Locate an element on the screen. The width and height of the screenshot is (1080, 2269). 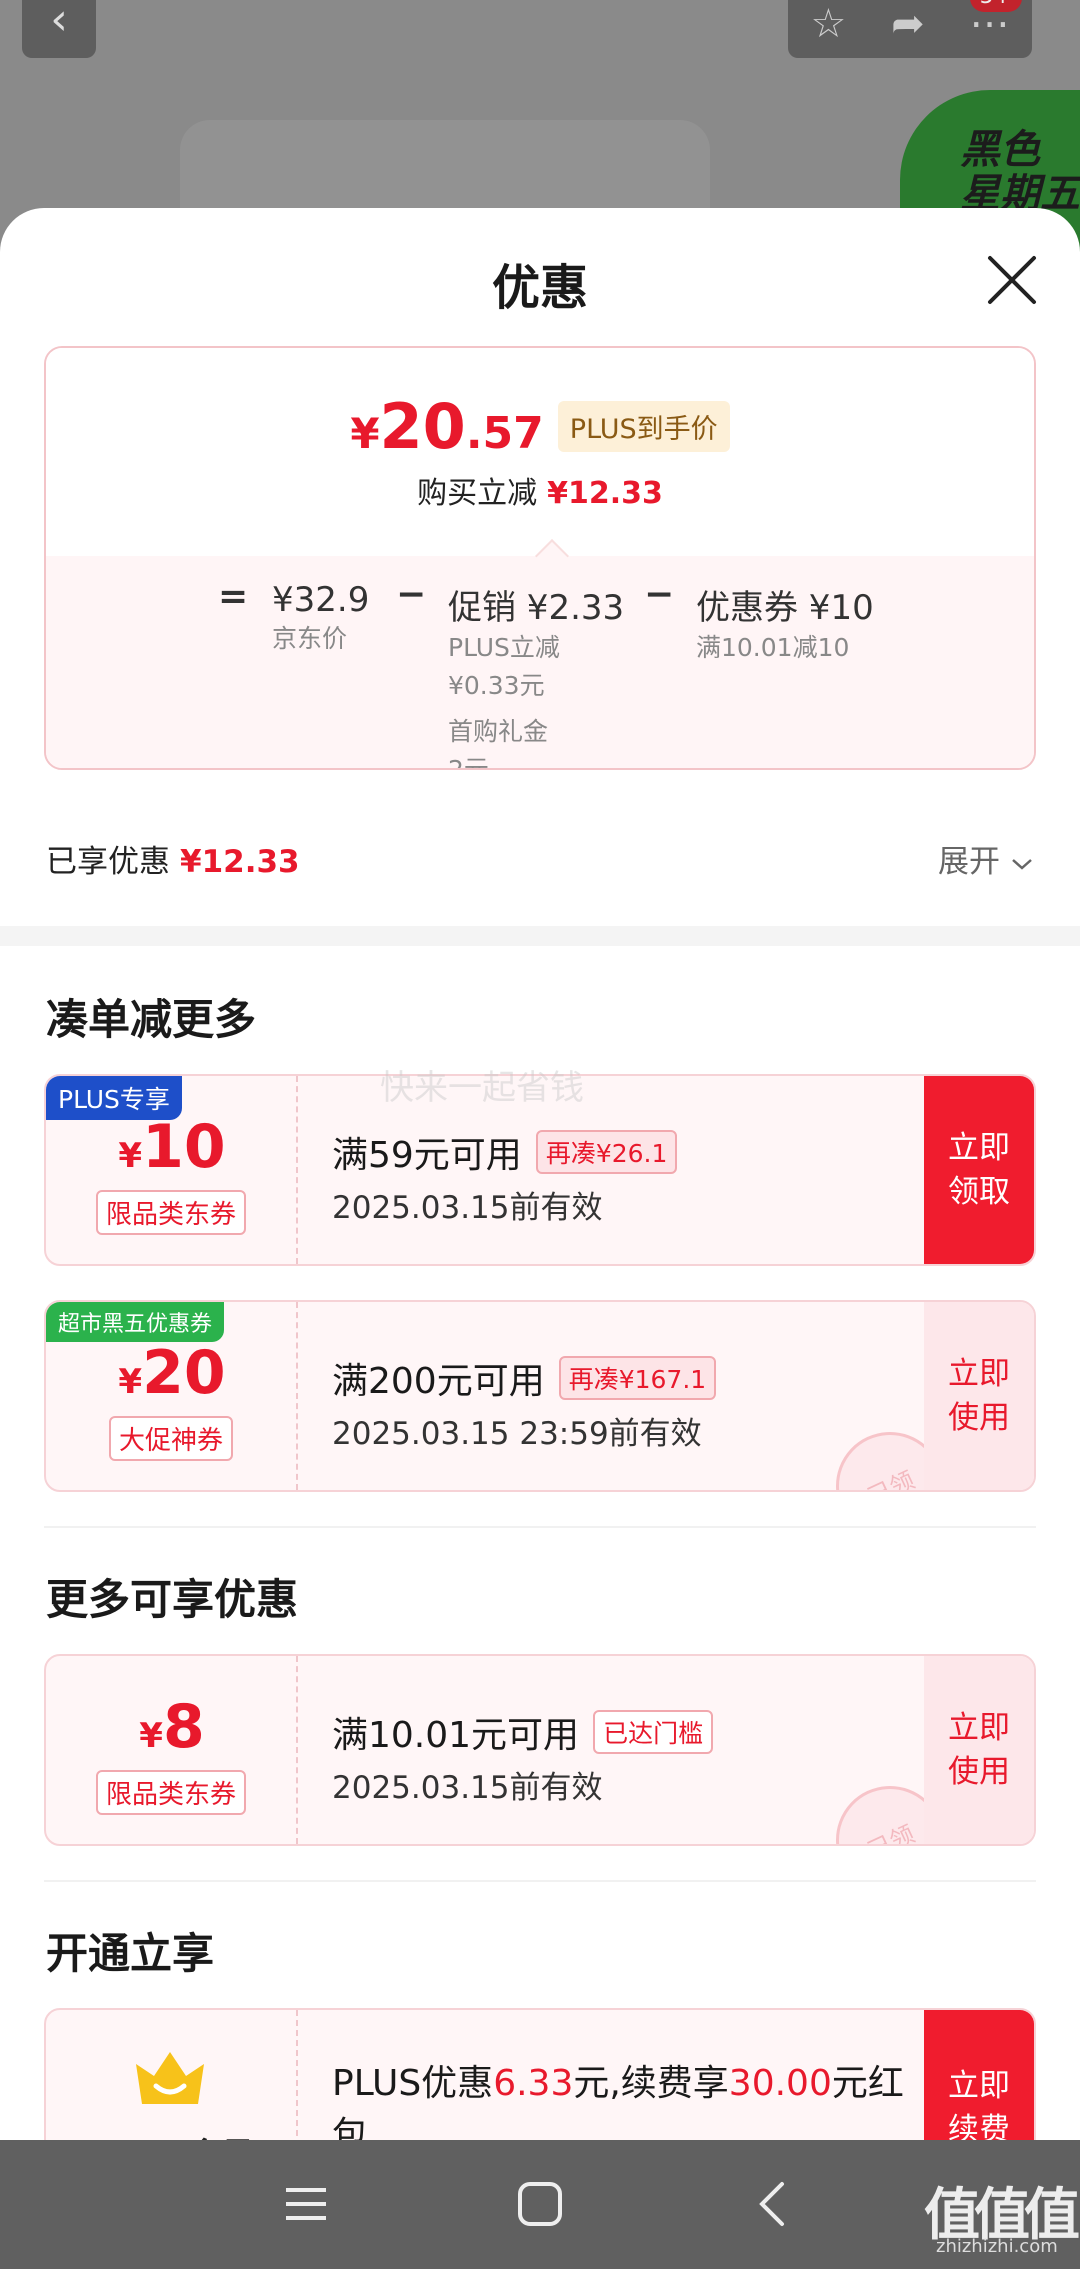
plus-name: PLUS会员 is located at coordinates (172, 2134).